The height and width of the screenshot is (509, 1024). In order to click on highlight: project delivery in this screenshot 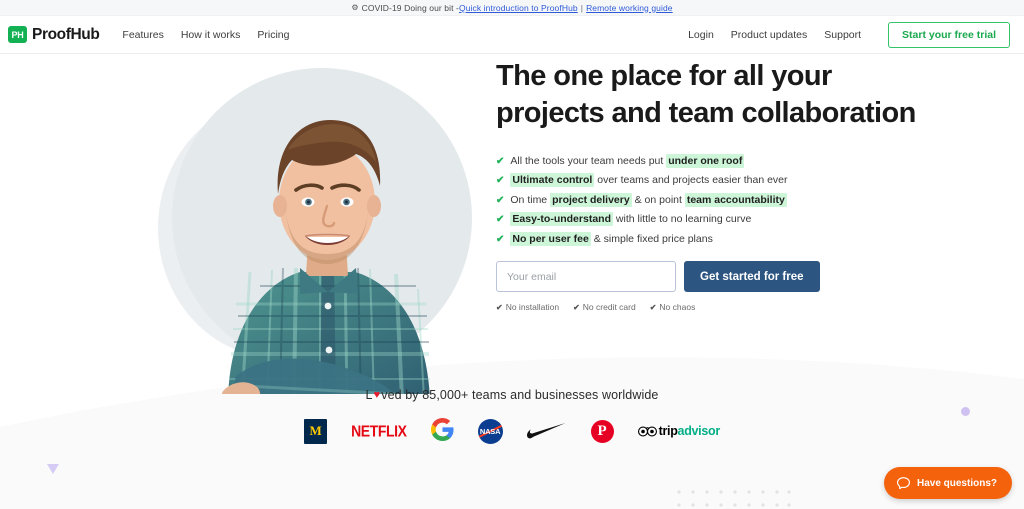, I will do `click(591, 199)`.